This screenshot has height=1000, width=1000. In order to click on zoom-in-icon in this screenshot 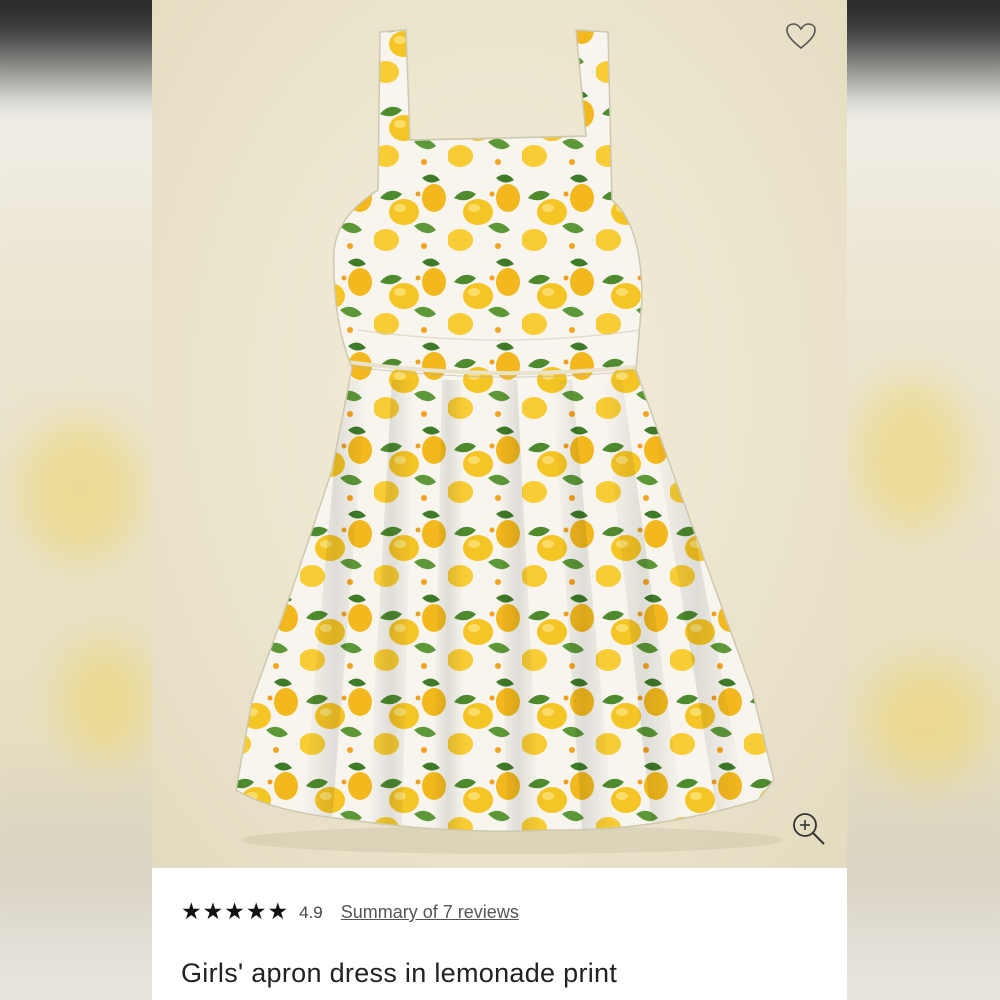, I will do `click(809, 829)`.